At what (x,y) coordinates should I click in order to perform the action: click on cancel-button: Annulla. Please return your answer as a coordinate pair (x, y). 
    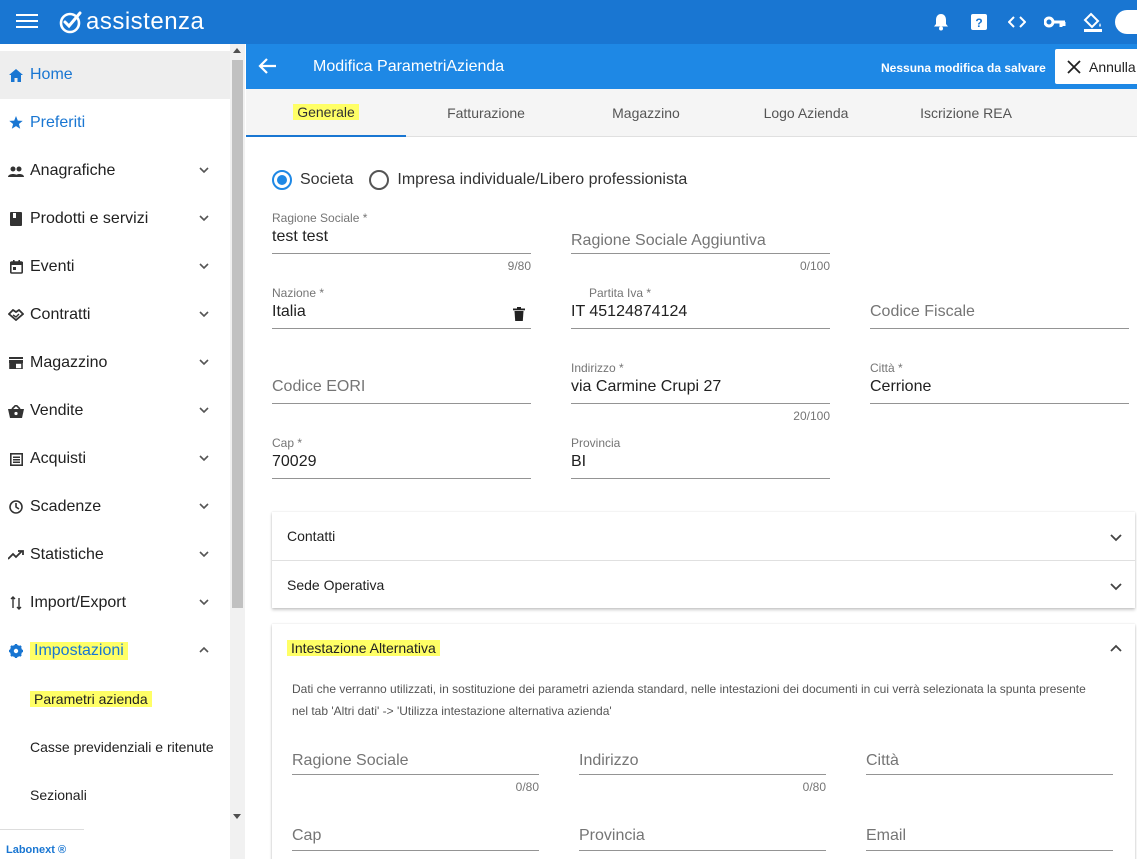
    Looking at the image, I should click on (1096, 66).